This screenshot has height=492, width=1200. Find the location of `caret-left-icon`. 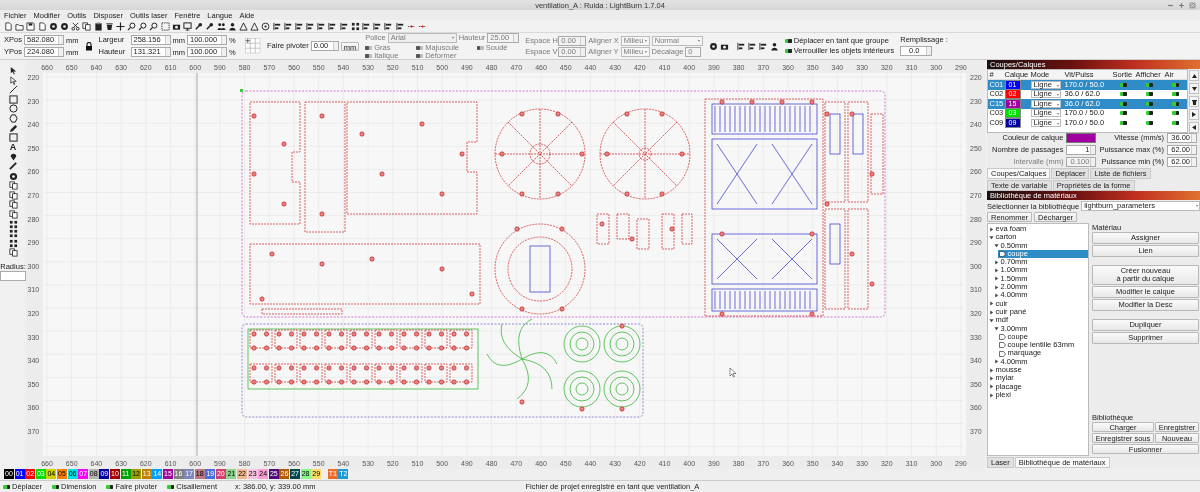

caret-left-icon is located at coordinates (1194, 127).